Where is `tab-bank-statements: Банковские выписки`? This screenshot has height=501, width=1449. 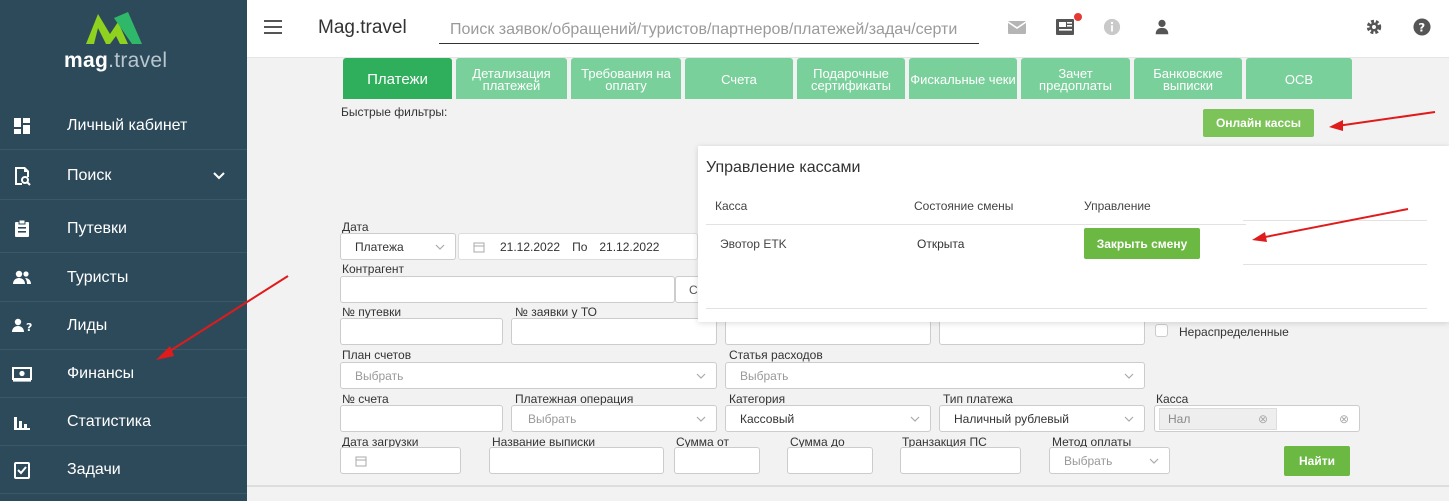 tab-bank-statements: Банковские выписки is located at coordinates (1188, 78).